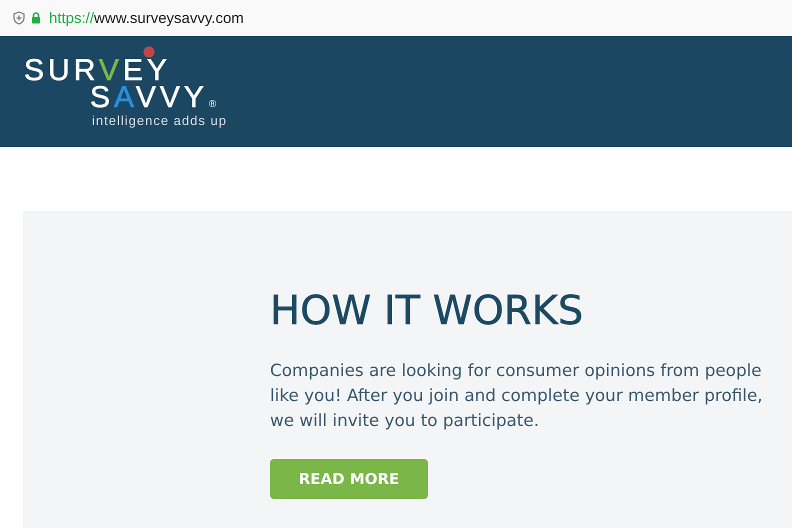 The image size is (792, 528). What do you see at coordinates (159, 120) in the screenshot?
I see `logo-tagline: intelligence adds up` at bounding box center [159, 120].